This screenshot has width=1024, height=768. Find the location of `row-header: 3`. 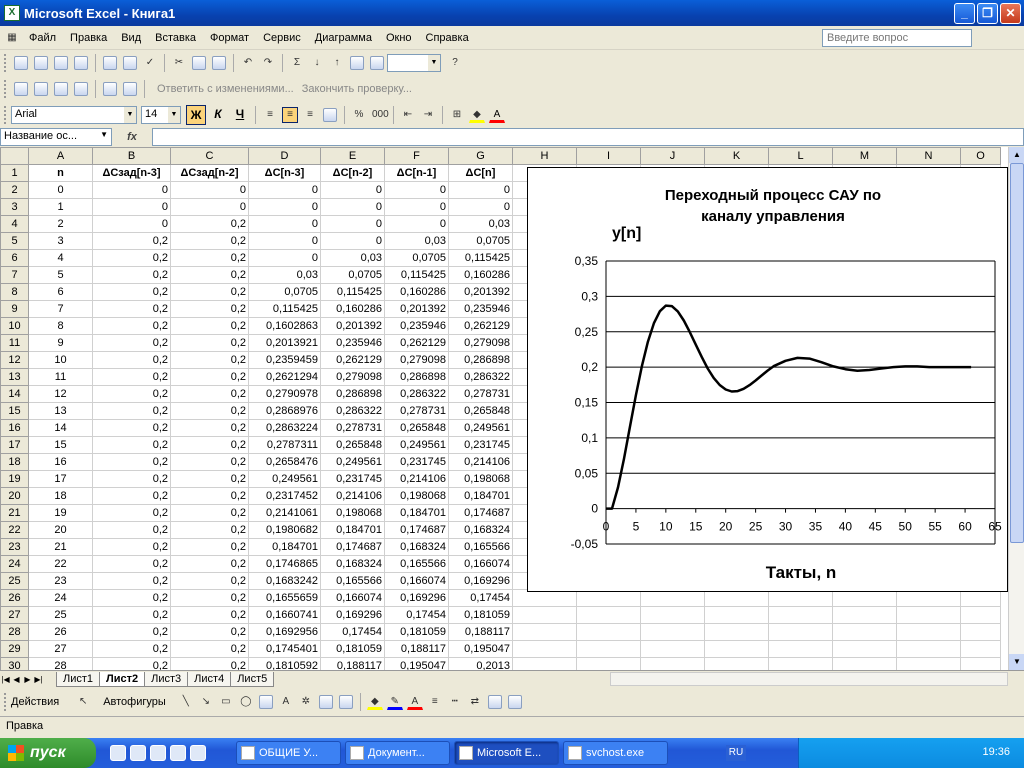

row-header: 3 is located at coordinates (14, 207).